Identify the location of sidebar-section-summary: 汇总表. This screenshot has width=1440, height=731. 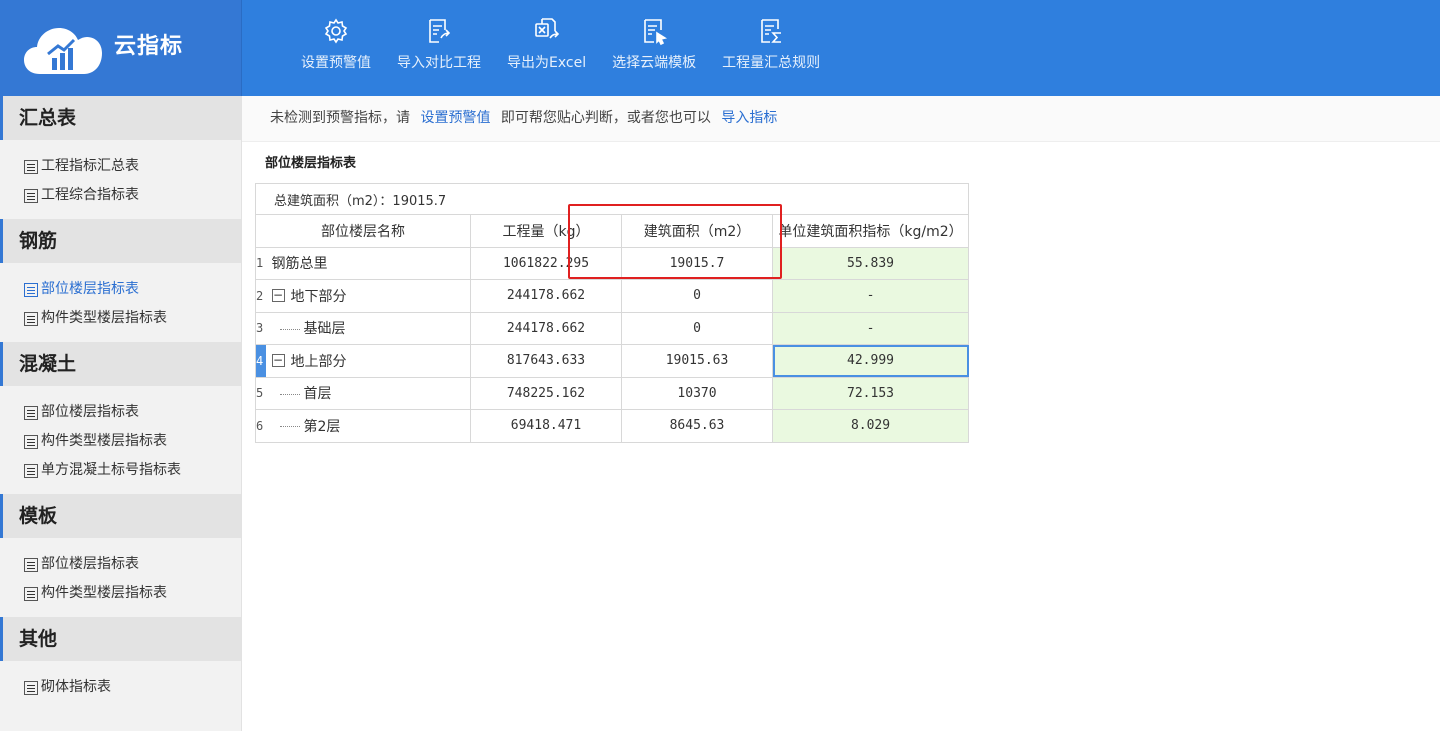
(120, 118).